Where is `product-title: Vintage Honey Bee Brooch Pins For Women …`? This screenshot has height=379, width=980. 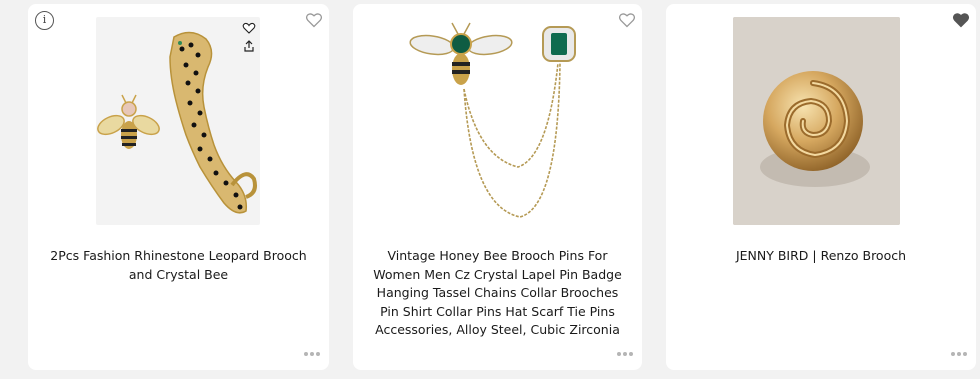 product-title: Vintage Honey Bee Brooch Pins For Women … is located at coordinates (497, 293).